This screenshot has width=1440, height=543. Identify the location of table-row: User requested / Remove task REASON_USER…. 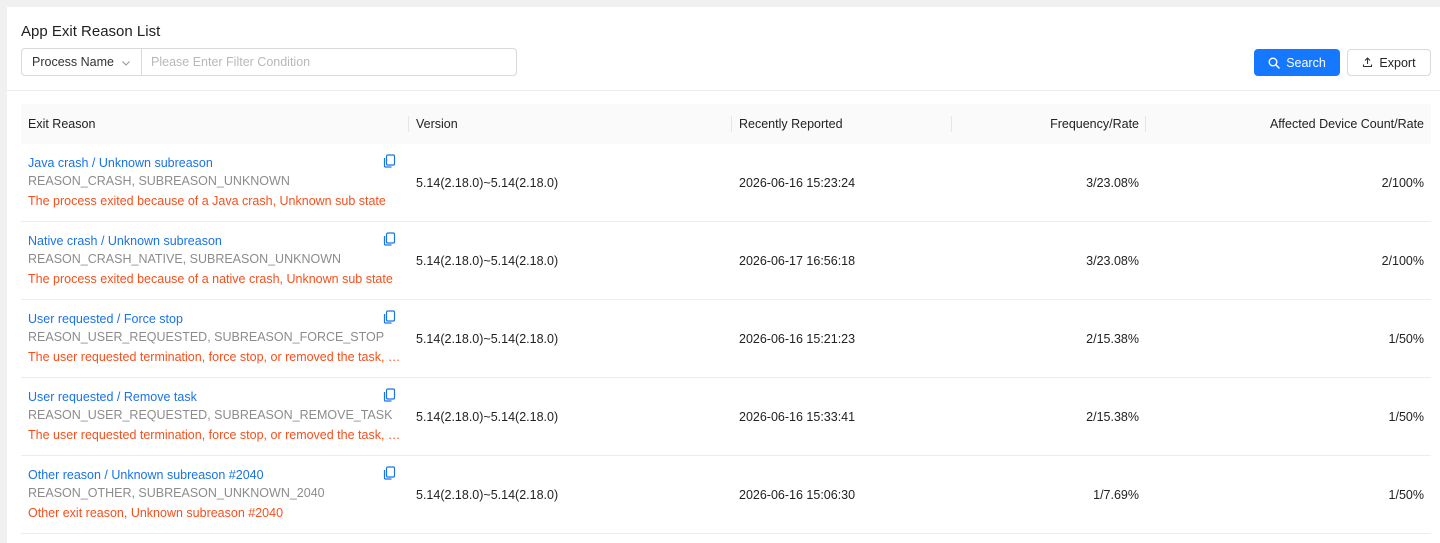
(726, 417).